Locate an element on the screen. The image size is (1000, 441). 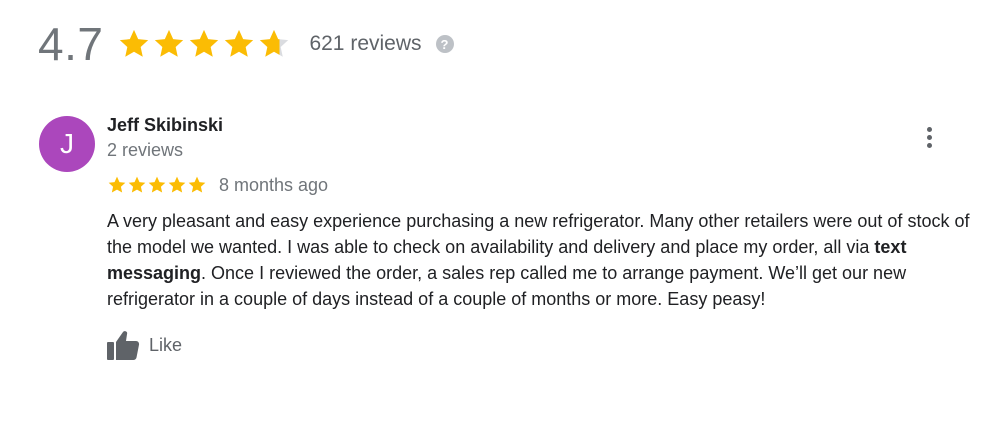
avatar-letter: J is located at coordinates (67, 143).